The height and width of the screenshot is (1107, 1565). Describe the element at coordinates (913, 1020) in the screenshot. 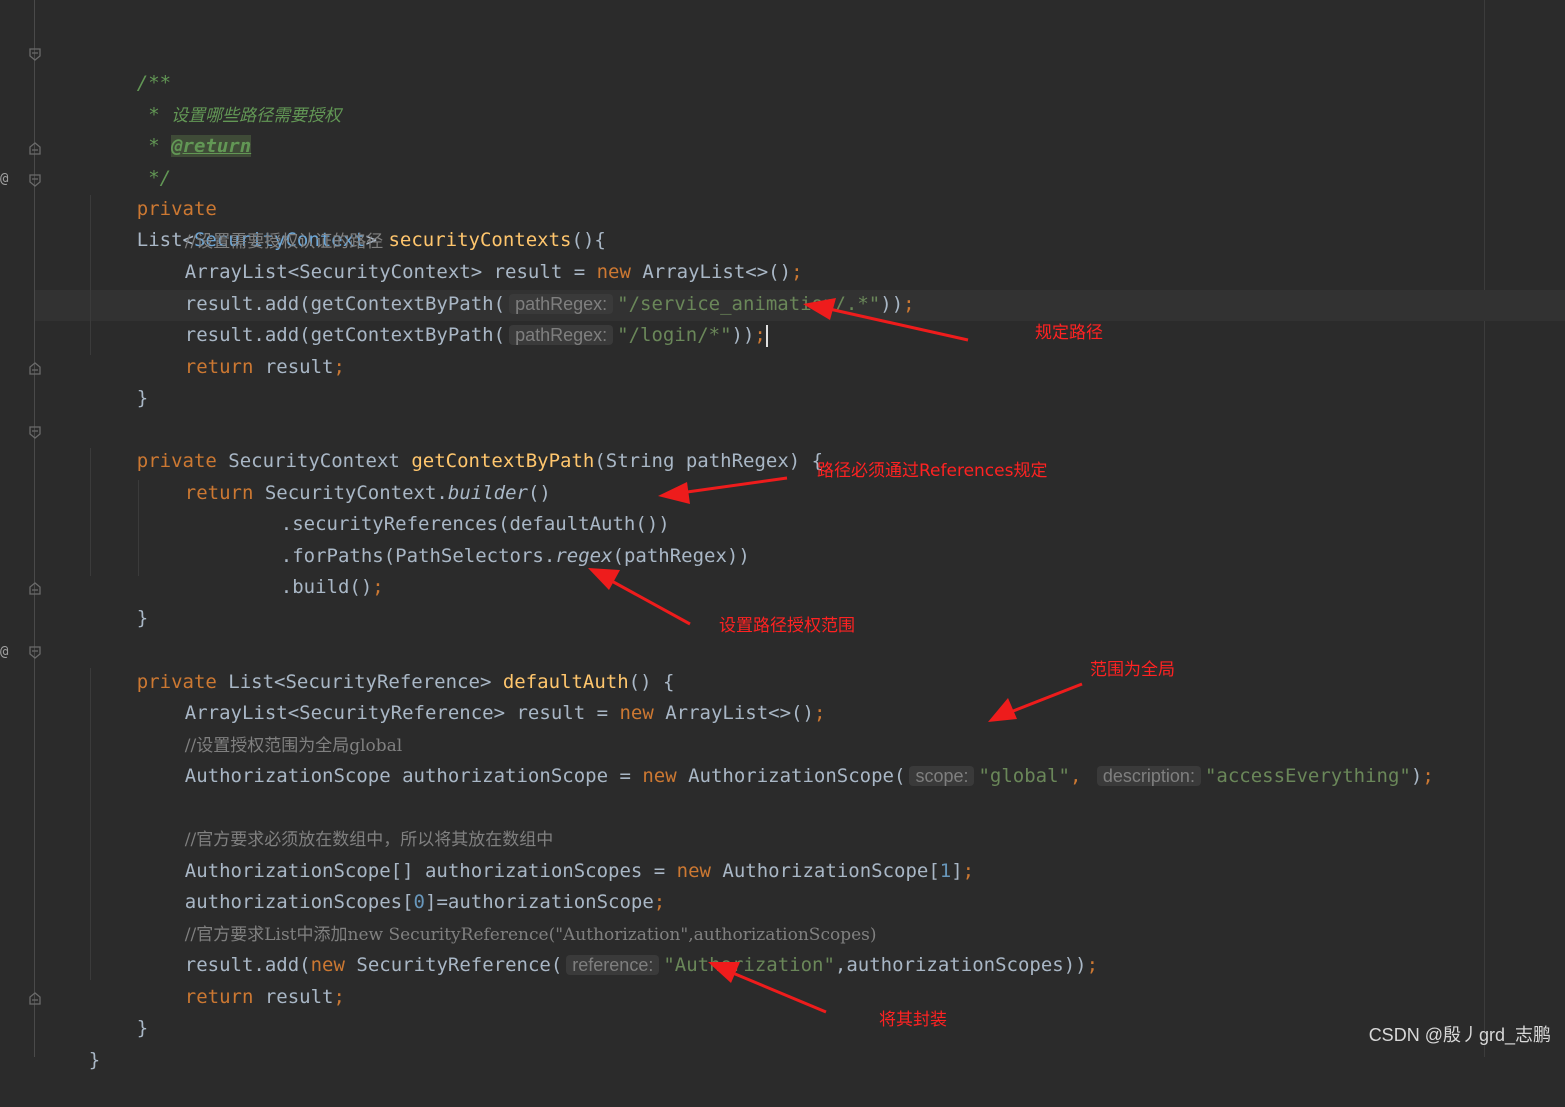

I see `annotation-note: 将其封装` at that location.